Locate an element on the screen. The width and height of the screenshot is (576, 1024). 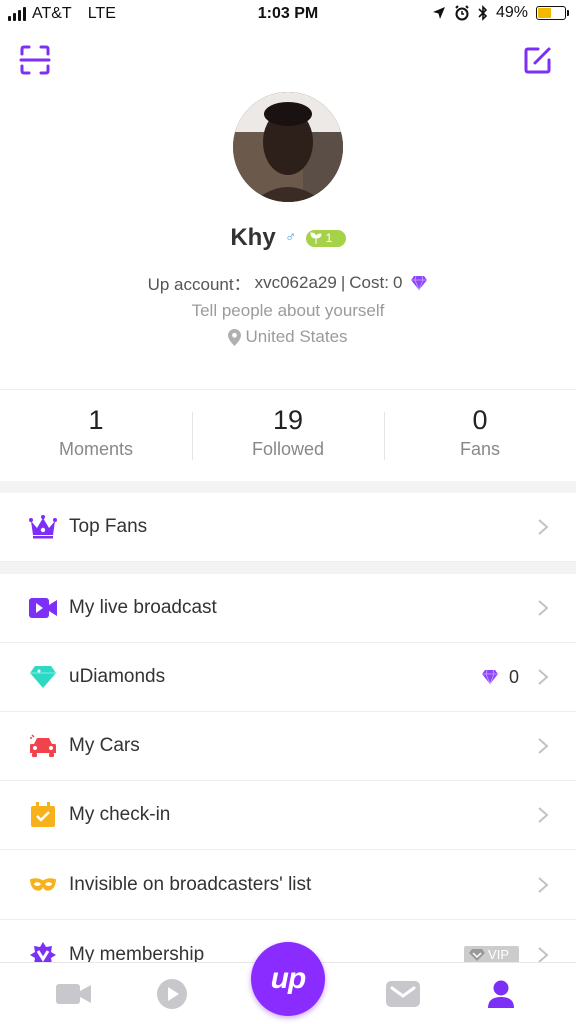
tab-messages is located at coordinates (403, 994).